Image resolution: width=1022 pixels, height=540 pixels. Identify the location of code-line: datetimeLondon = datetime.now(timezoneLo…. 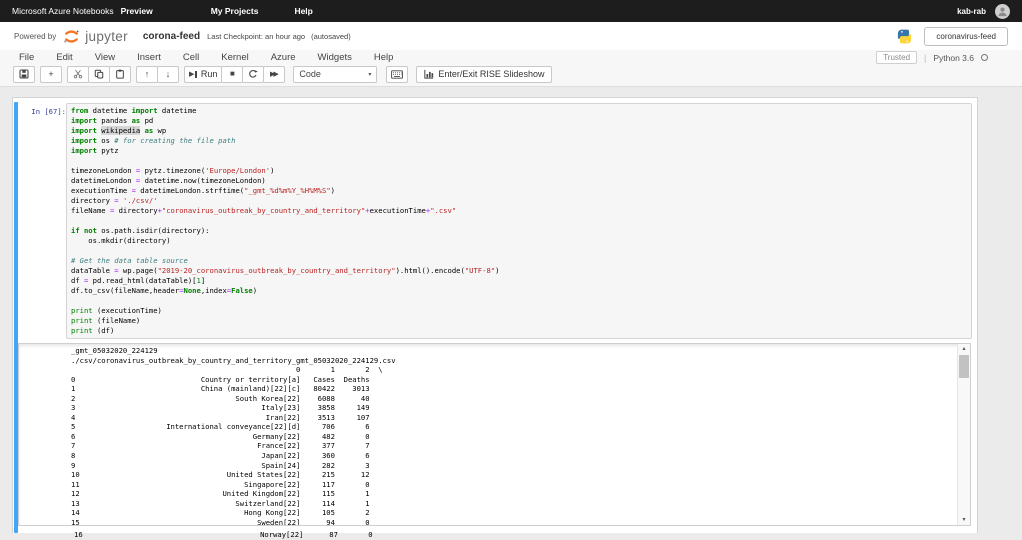
(168, 180).